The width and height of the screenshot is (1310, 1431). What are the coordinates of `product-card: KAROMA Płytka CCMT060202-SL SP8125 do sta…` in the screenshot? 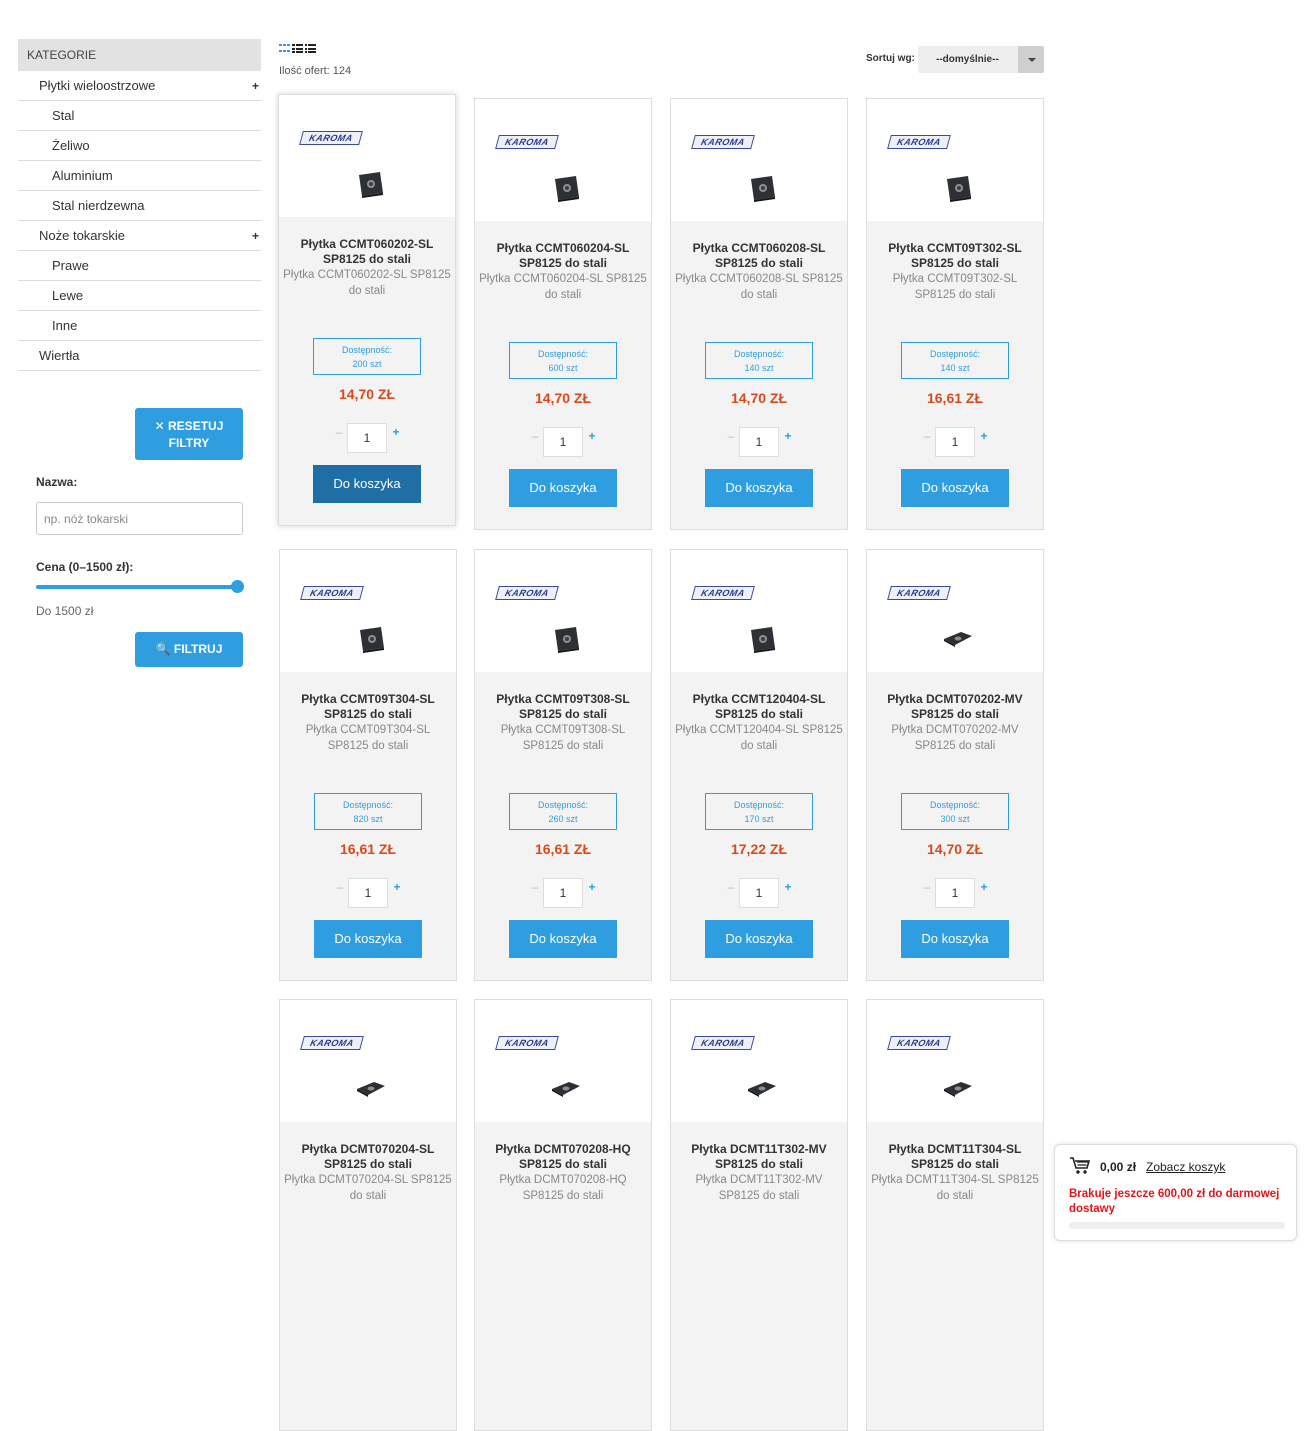 It's located at (367, 310).